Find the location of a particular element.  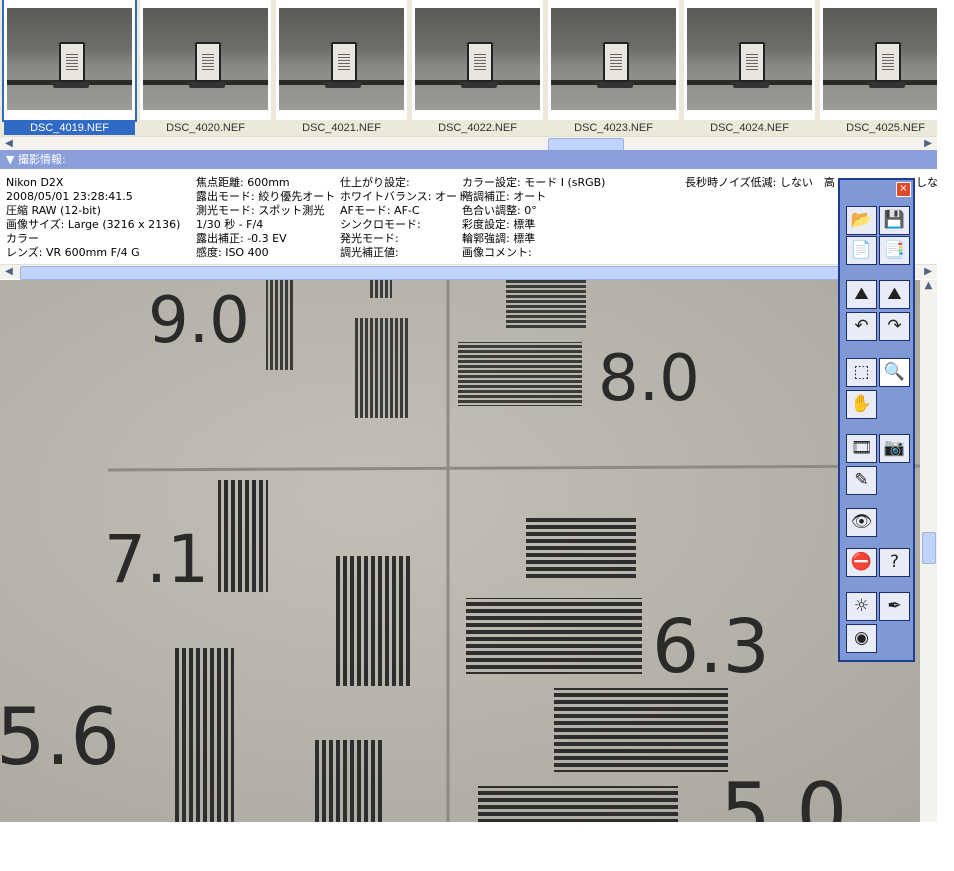

info-line: 焦点距離: 600mm is located at coordinates (243, 182).